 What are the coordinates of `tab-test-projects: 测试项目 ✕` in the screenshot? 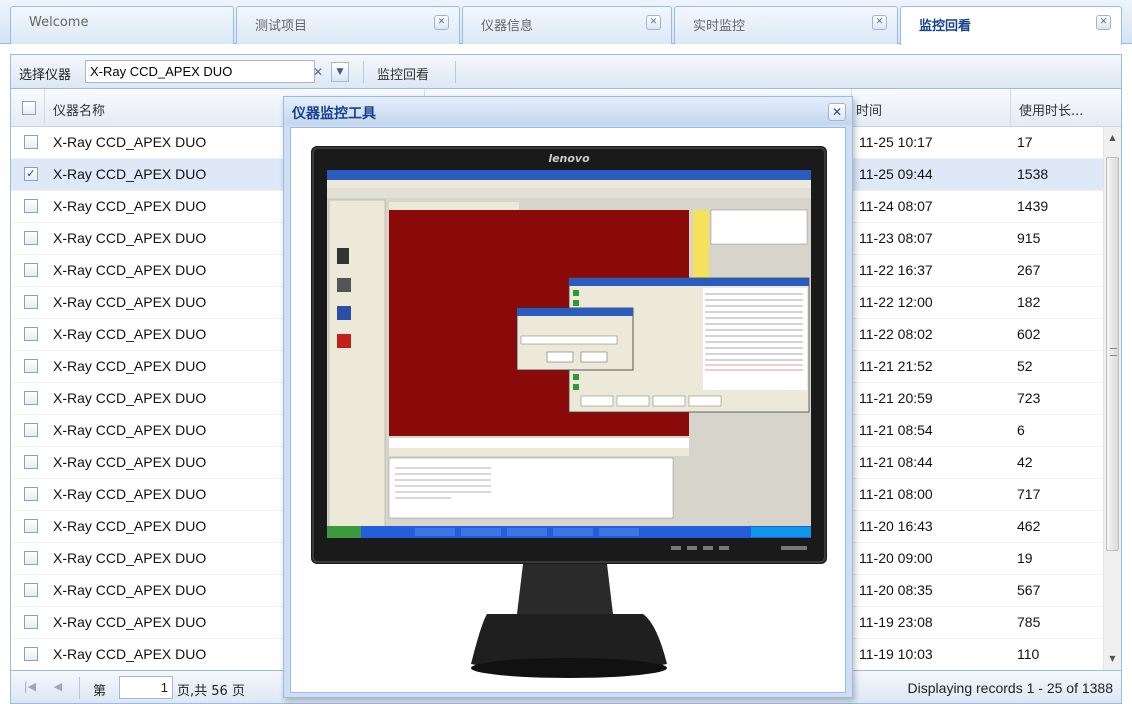 It's located at (348, 25).